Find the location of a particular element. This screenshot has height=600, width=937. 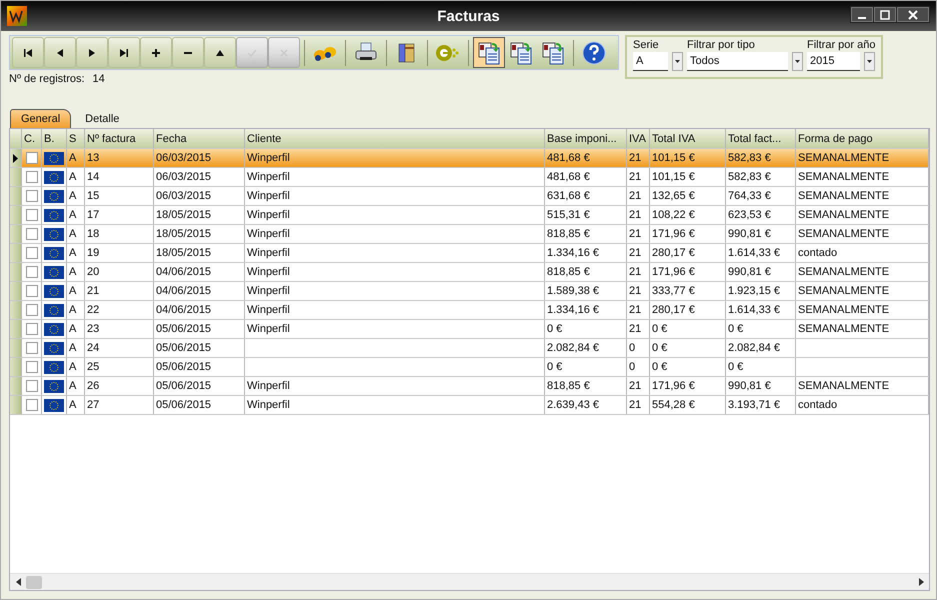

column-header: Forma de pago is located at coordinates (862, 138).